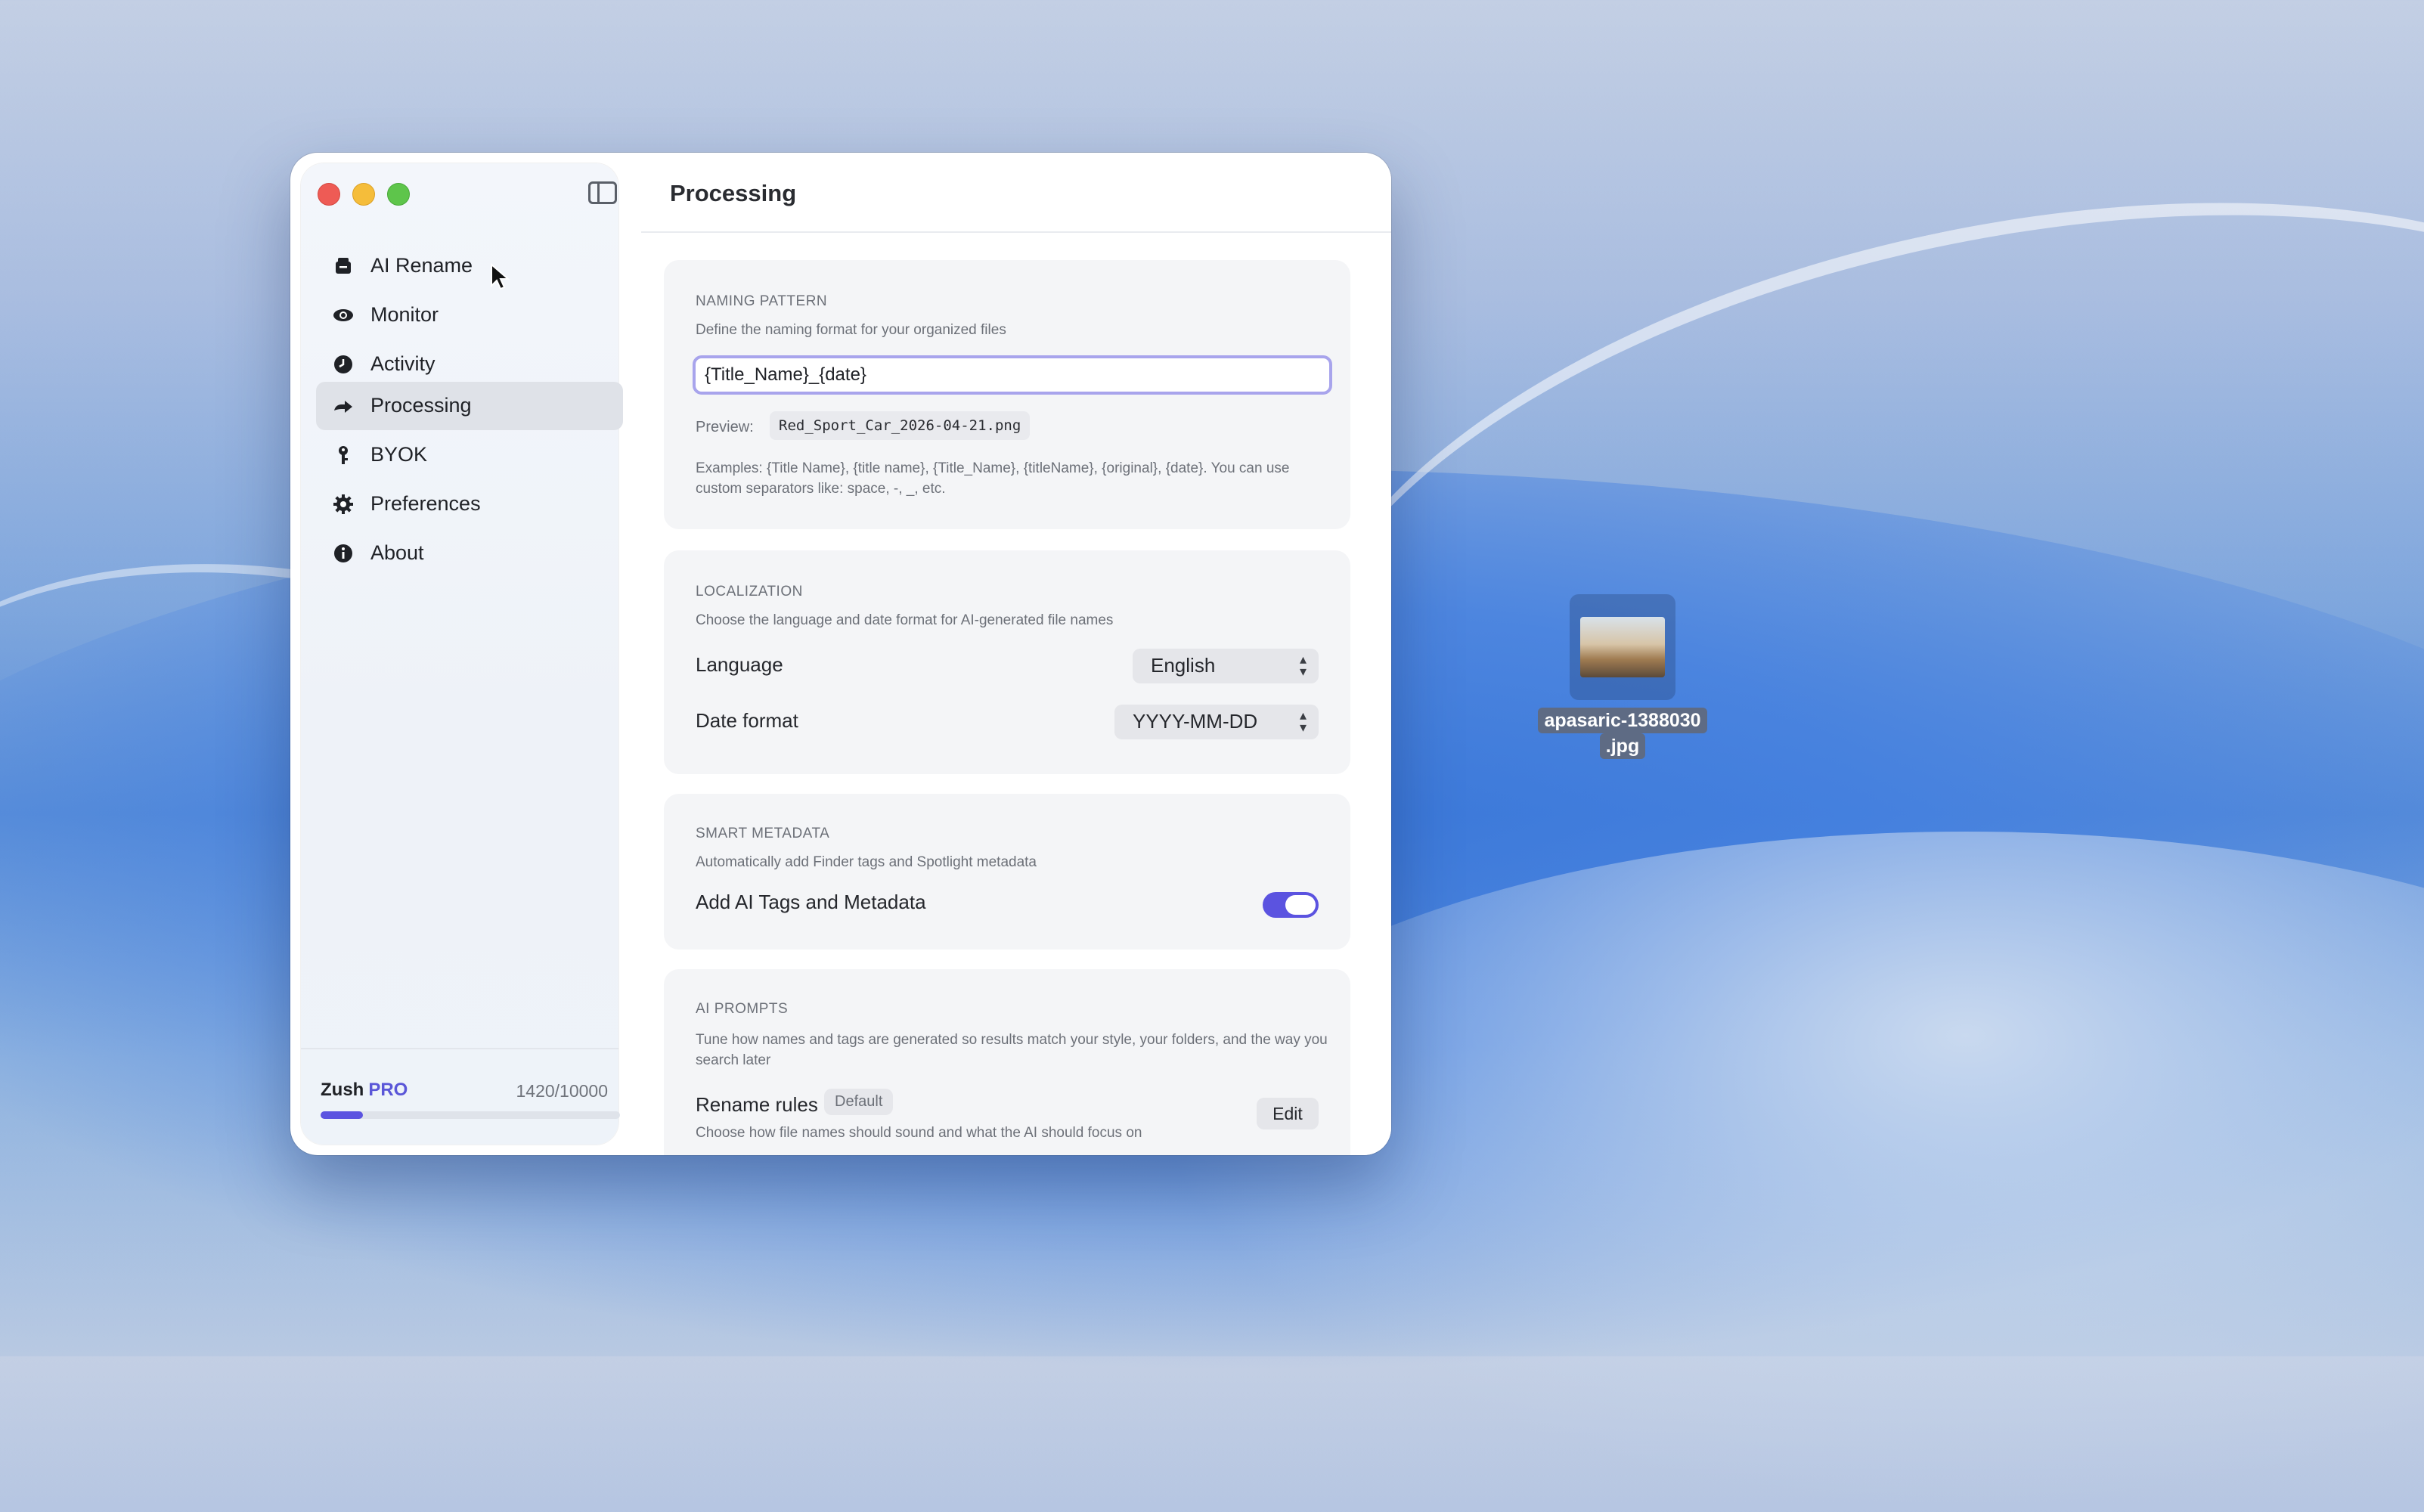 The height and width of the screenshot is (1512, 2424). I want to click on usage-progress-bar, so click(470, 1115).